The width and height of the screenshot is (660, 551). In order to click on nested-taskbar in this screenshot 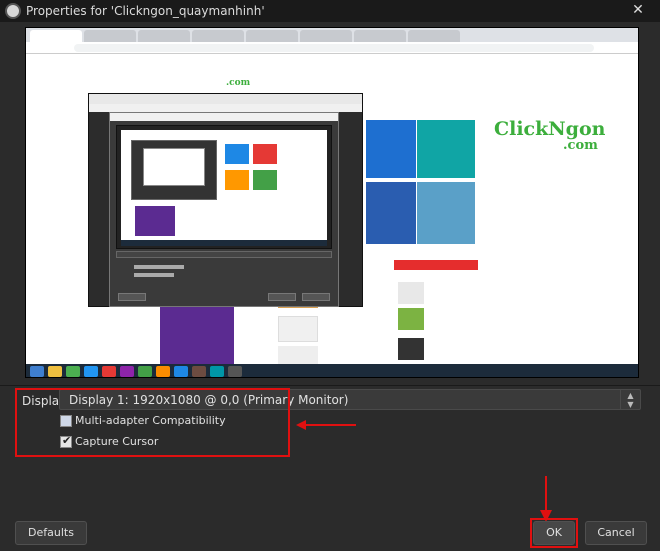, I will do `click(224, 243)`.